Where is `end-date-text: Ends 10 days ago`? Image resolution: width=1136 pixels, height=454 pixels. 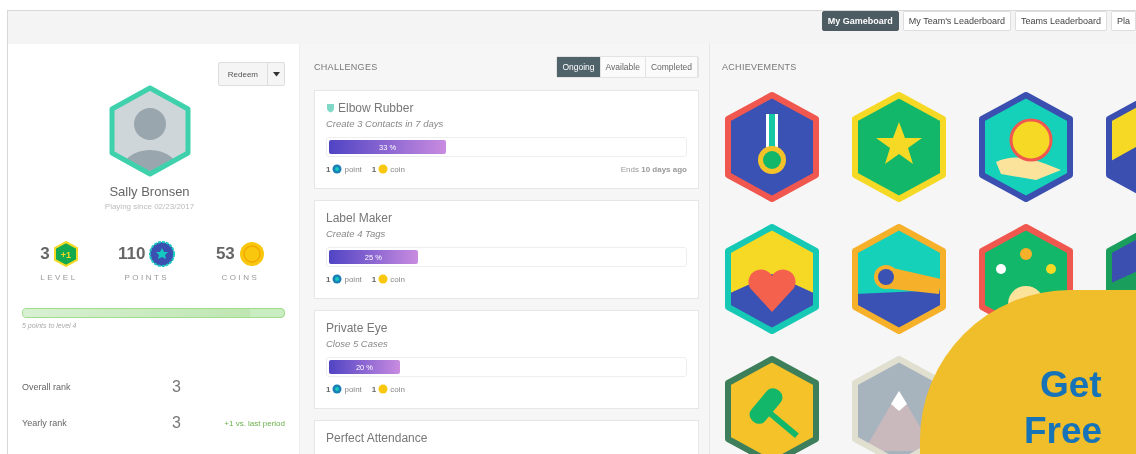 end-date-text: Ends 10 days ago is located at coordinates (653, 169).